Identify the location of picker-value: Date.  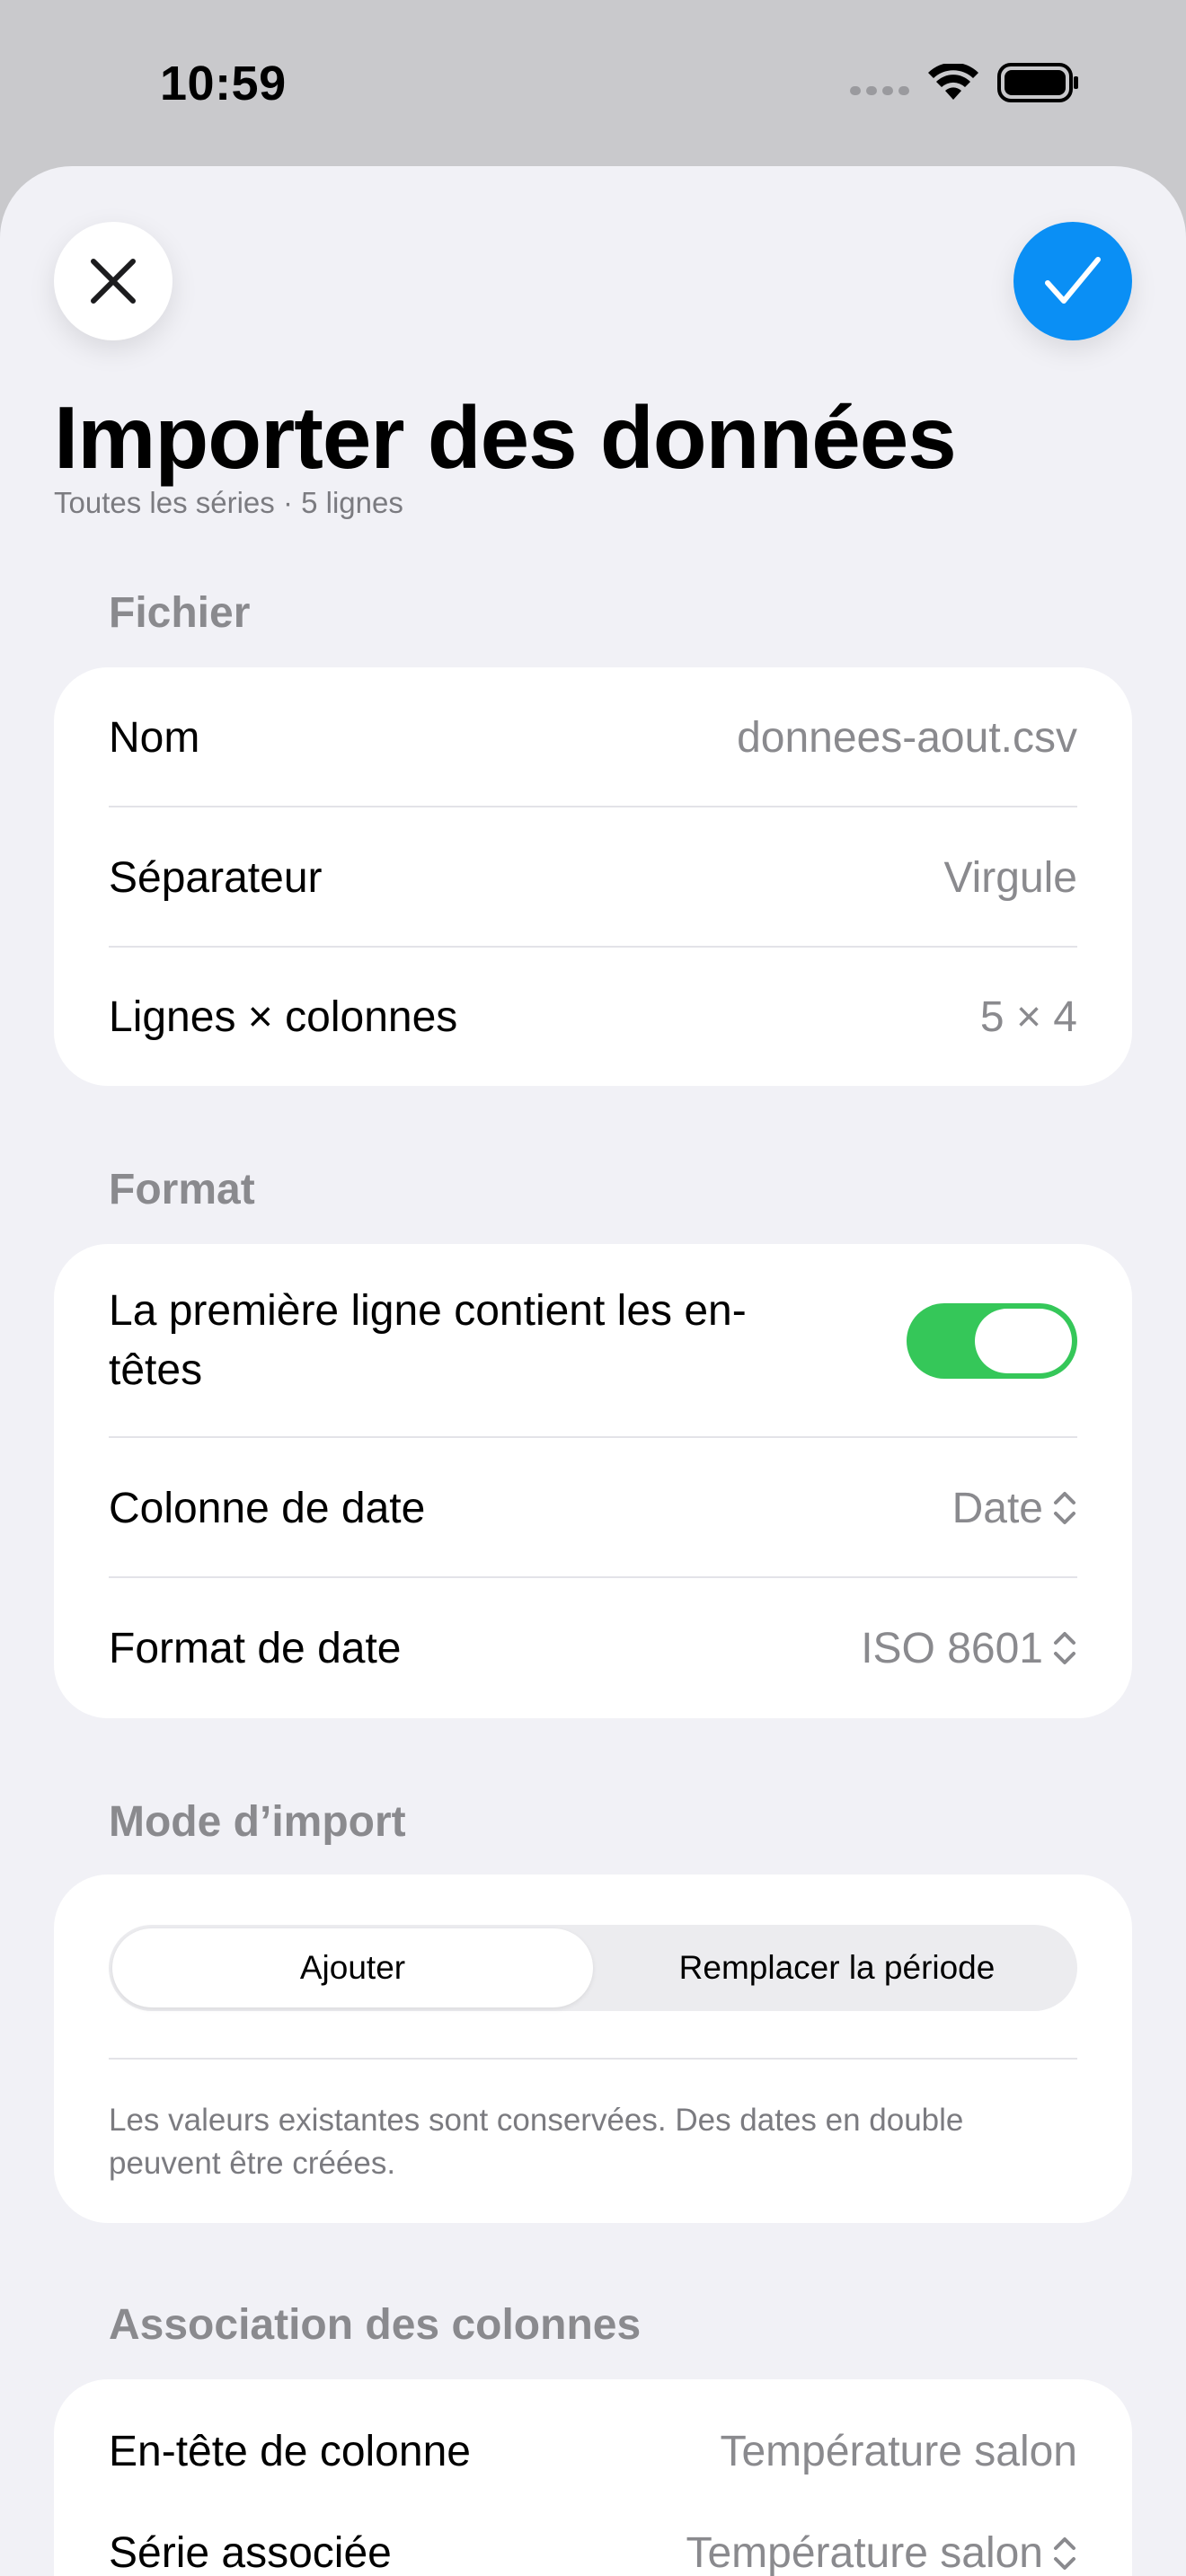
(997, 1508).